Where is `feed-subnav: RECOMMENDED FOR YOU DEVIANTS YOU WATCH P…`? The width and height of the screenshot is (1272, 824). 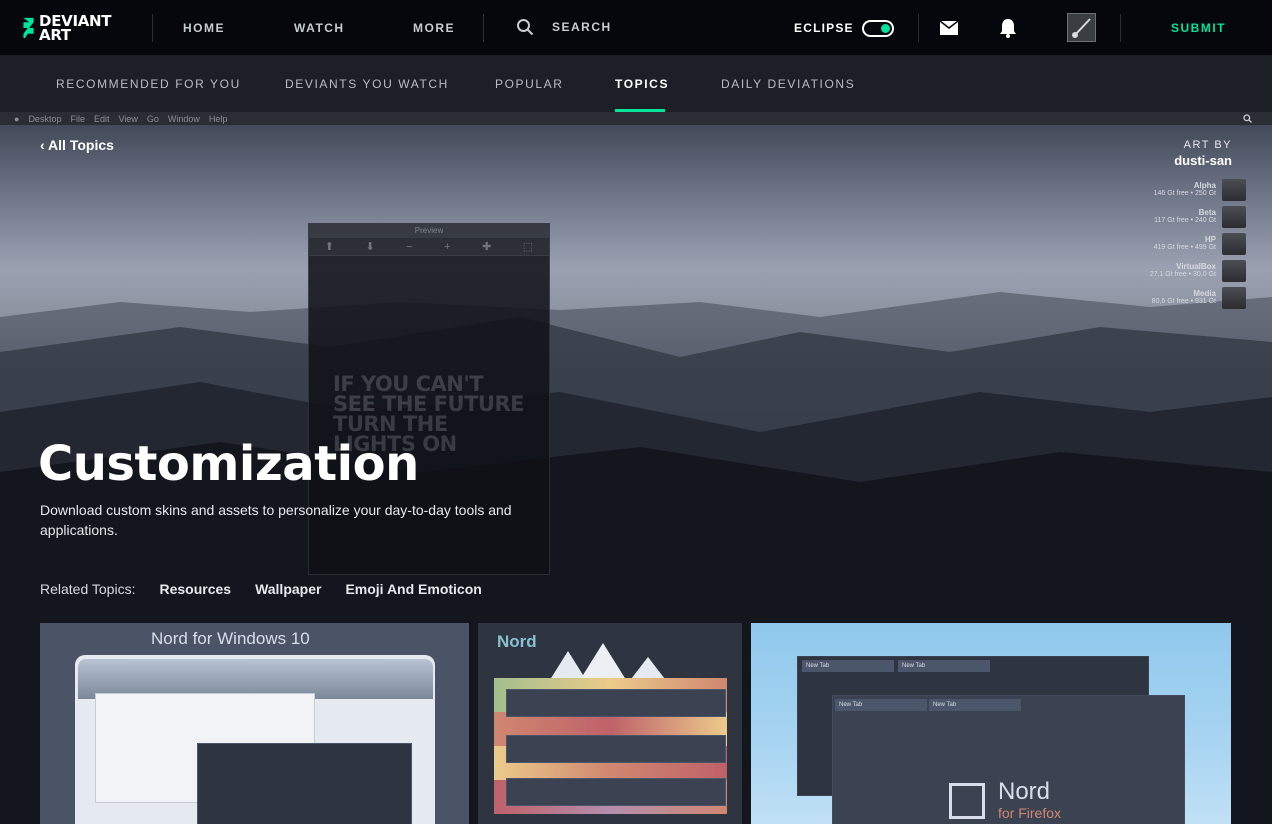
feed-subnav: RECOMMENDED FOR YOU DEVIANTS YOU WATCH P… is located at coordinates (636, 84).